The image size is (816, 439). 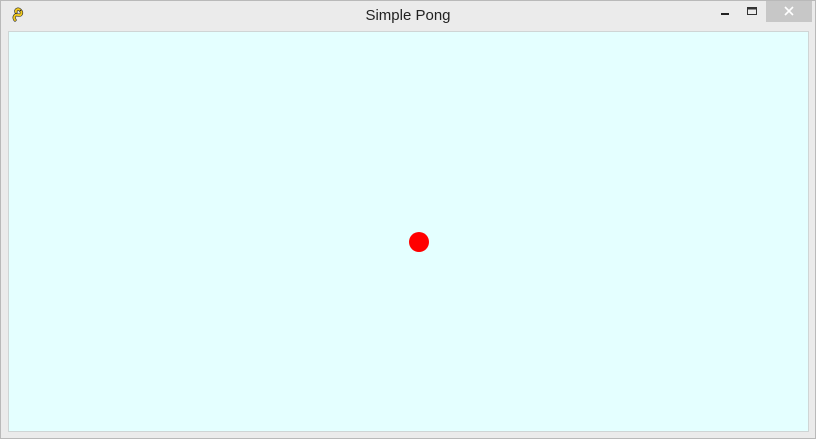 What do you see at coordinates (725, 11) in the screenshot?
I see `minimize-button` at bounding box center [725, 11].